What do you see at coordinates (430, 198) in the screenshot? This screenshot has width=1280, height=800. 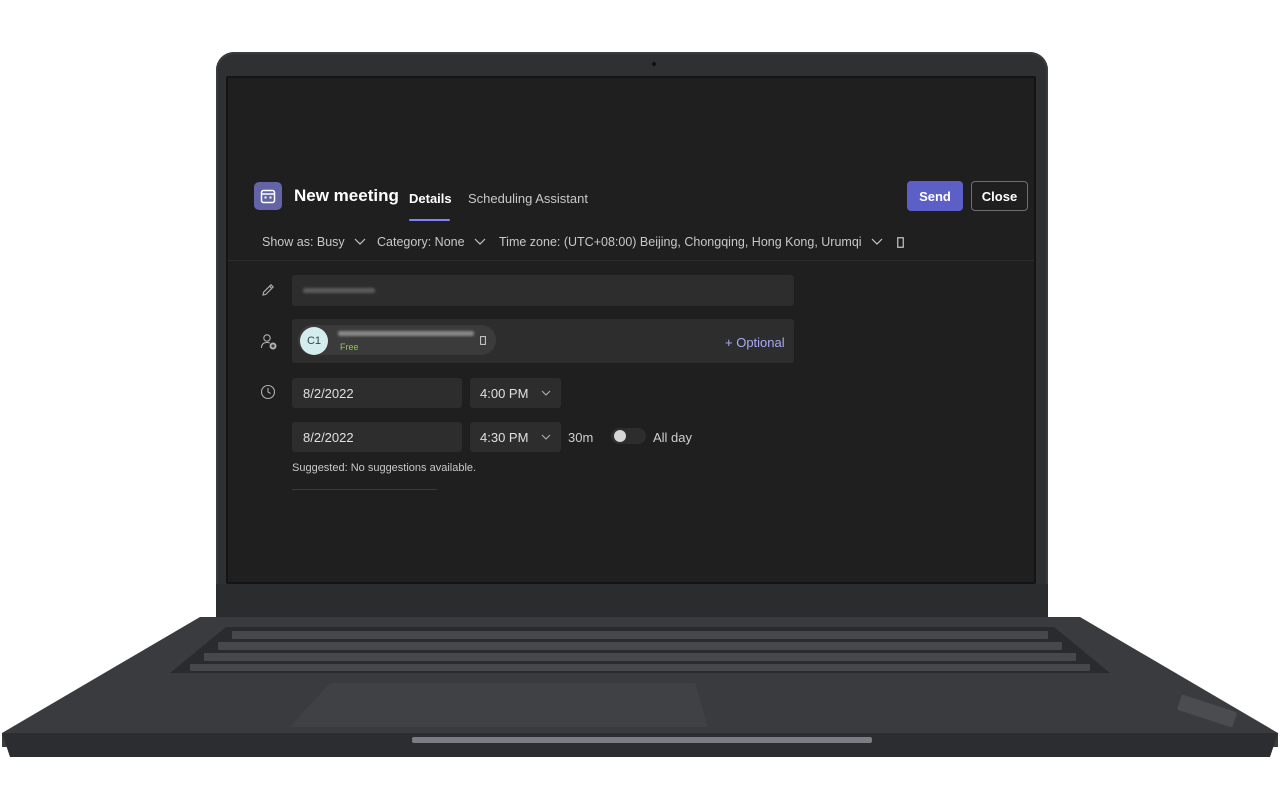 I see `tab-details: Details` at bounding box center [430, 198].